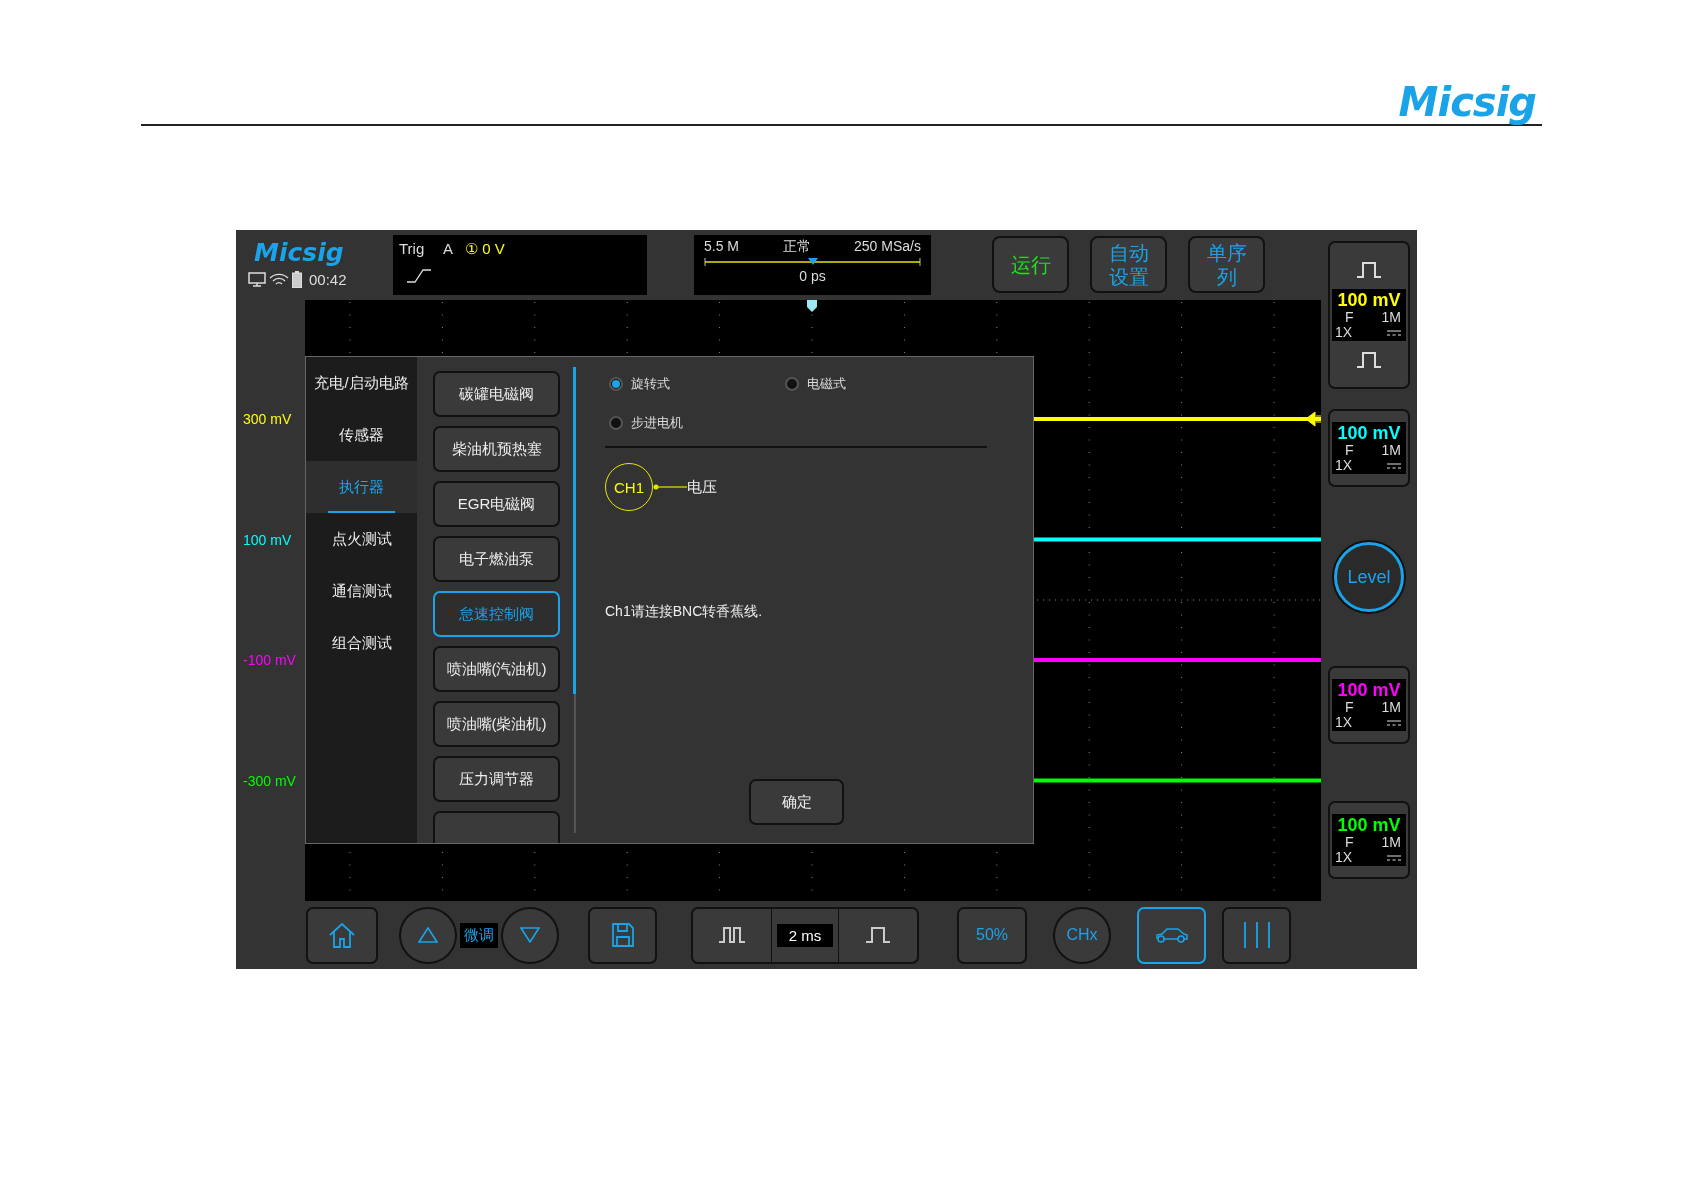 This screenshot has height=1192, width=1685. What do you see at coordinates (299, 252) in the screenshot?
I see `app-logo: Micsig` at bounding box center [299, 252].